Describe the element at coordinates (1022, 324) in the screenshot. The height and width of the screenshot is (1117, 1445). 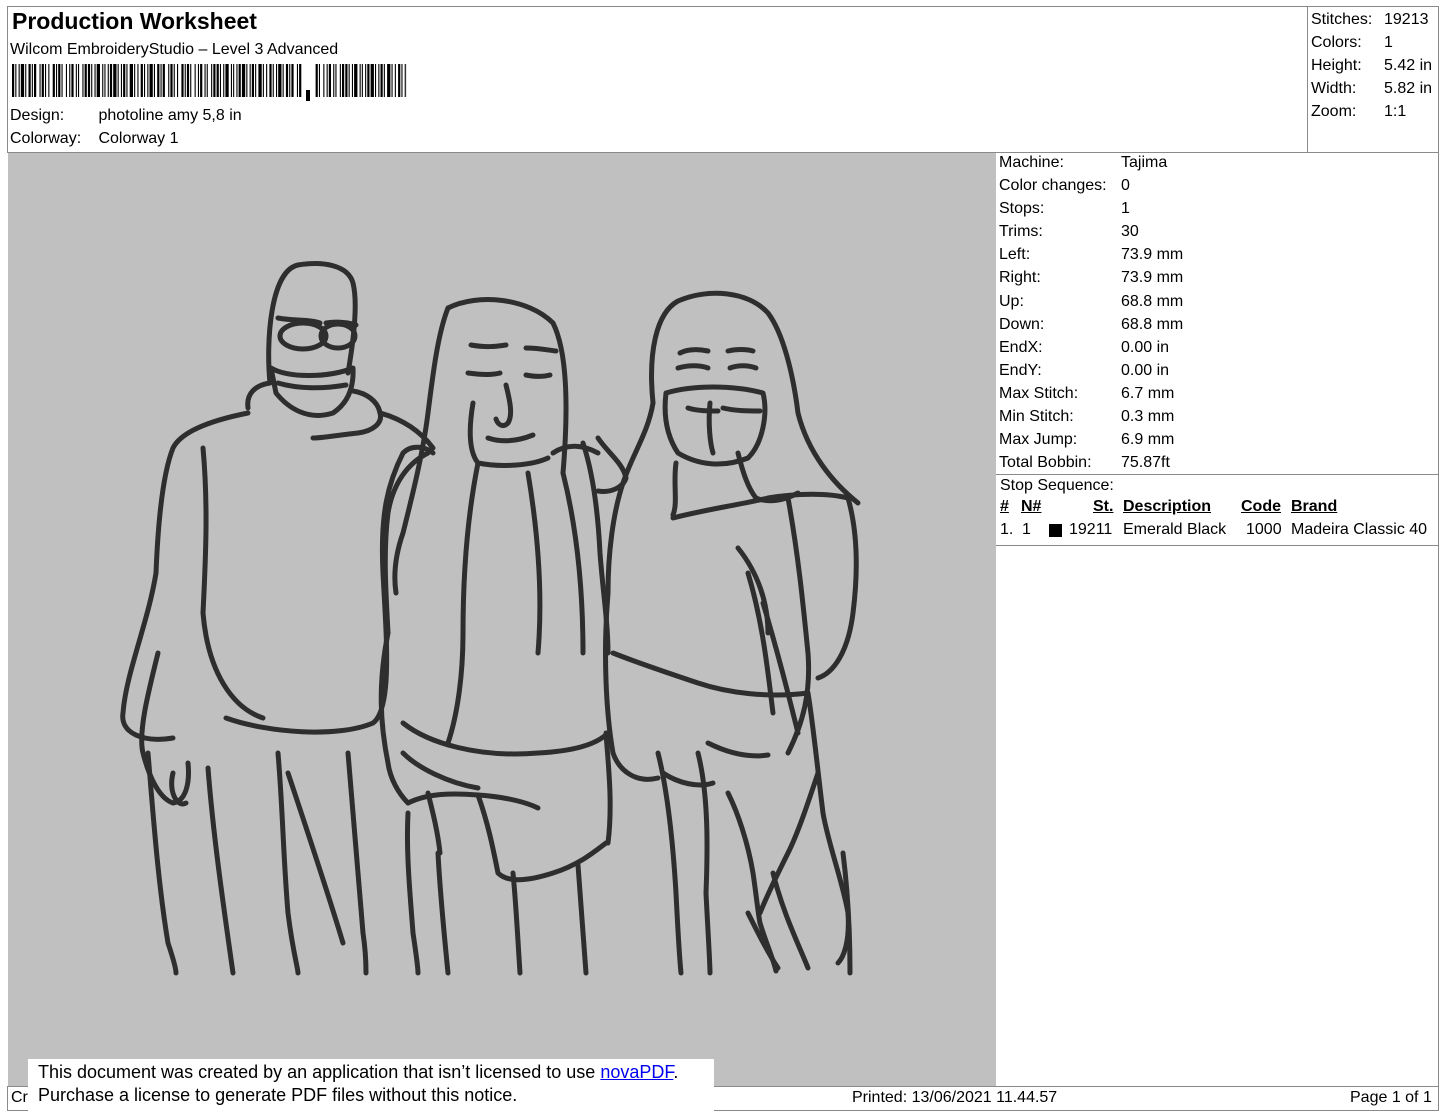
I see `stat-label: Down:` at that location.